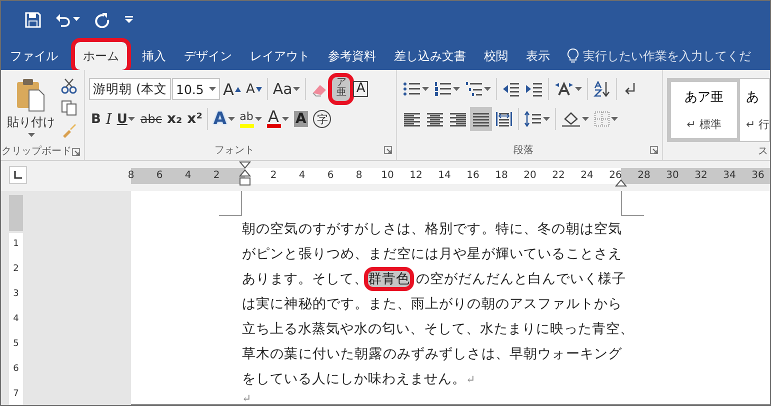 The image size is (771, 406). Describe the element at coordinates (704, 110) in the screenshot. I see `style-card: あア亜 ↵ 標準` at that location.